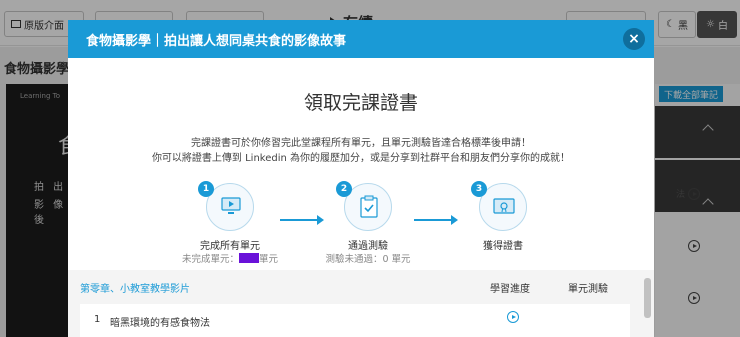 The image size is (740, 337). I want to click on table-row: 1 暗黑環境的有感食物法, so click(355, 320).